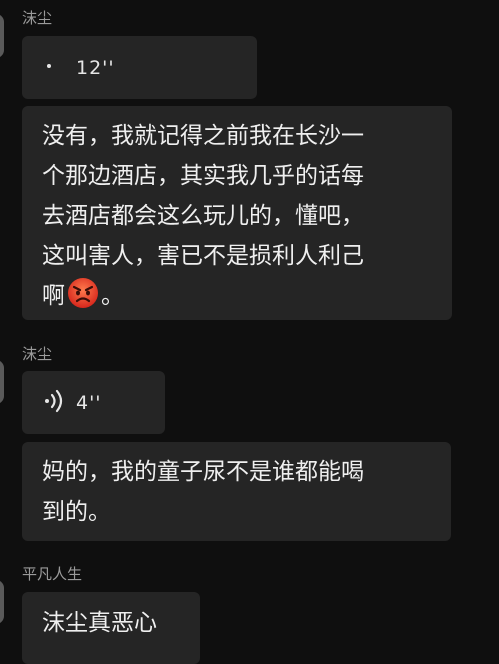 This screenshot has width=499, height=664. What do you see at coordinates (76, 512) in the screenshot?
I see `message-line: 到的。` at bounding box center [76, 512].